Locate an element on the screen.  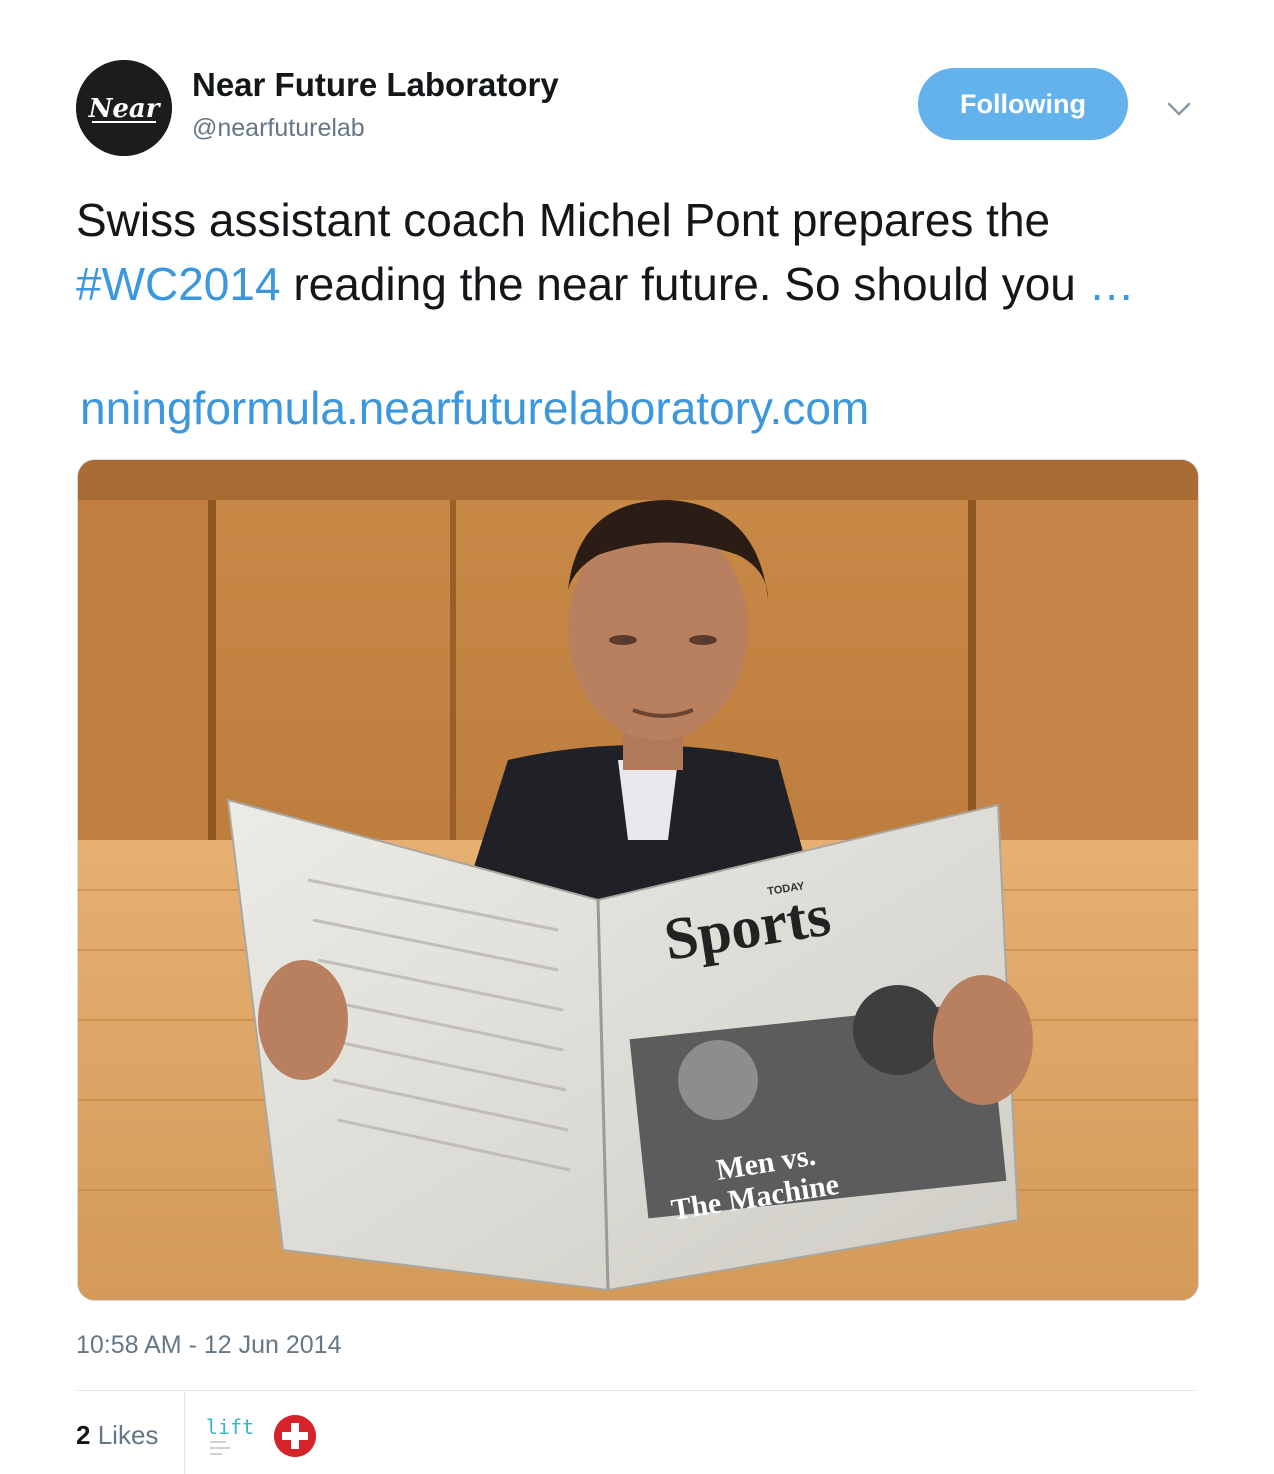
chevron-down-icon is located at coordinates (1179, 109).